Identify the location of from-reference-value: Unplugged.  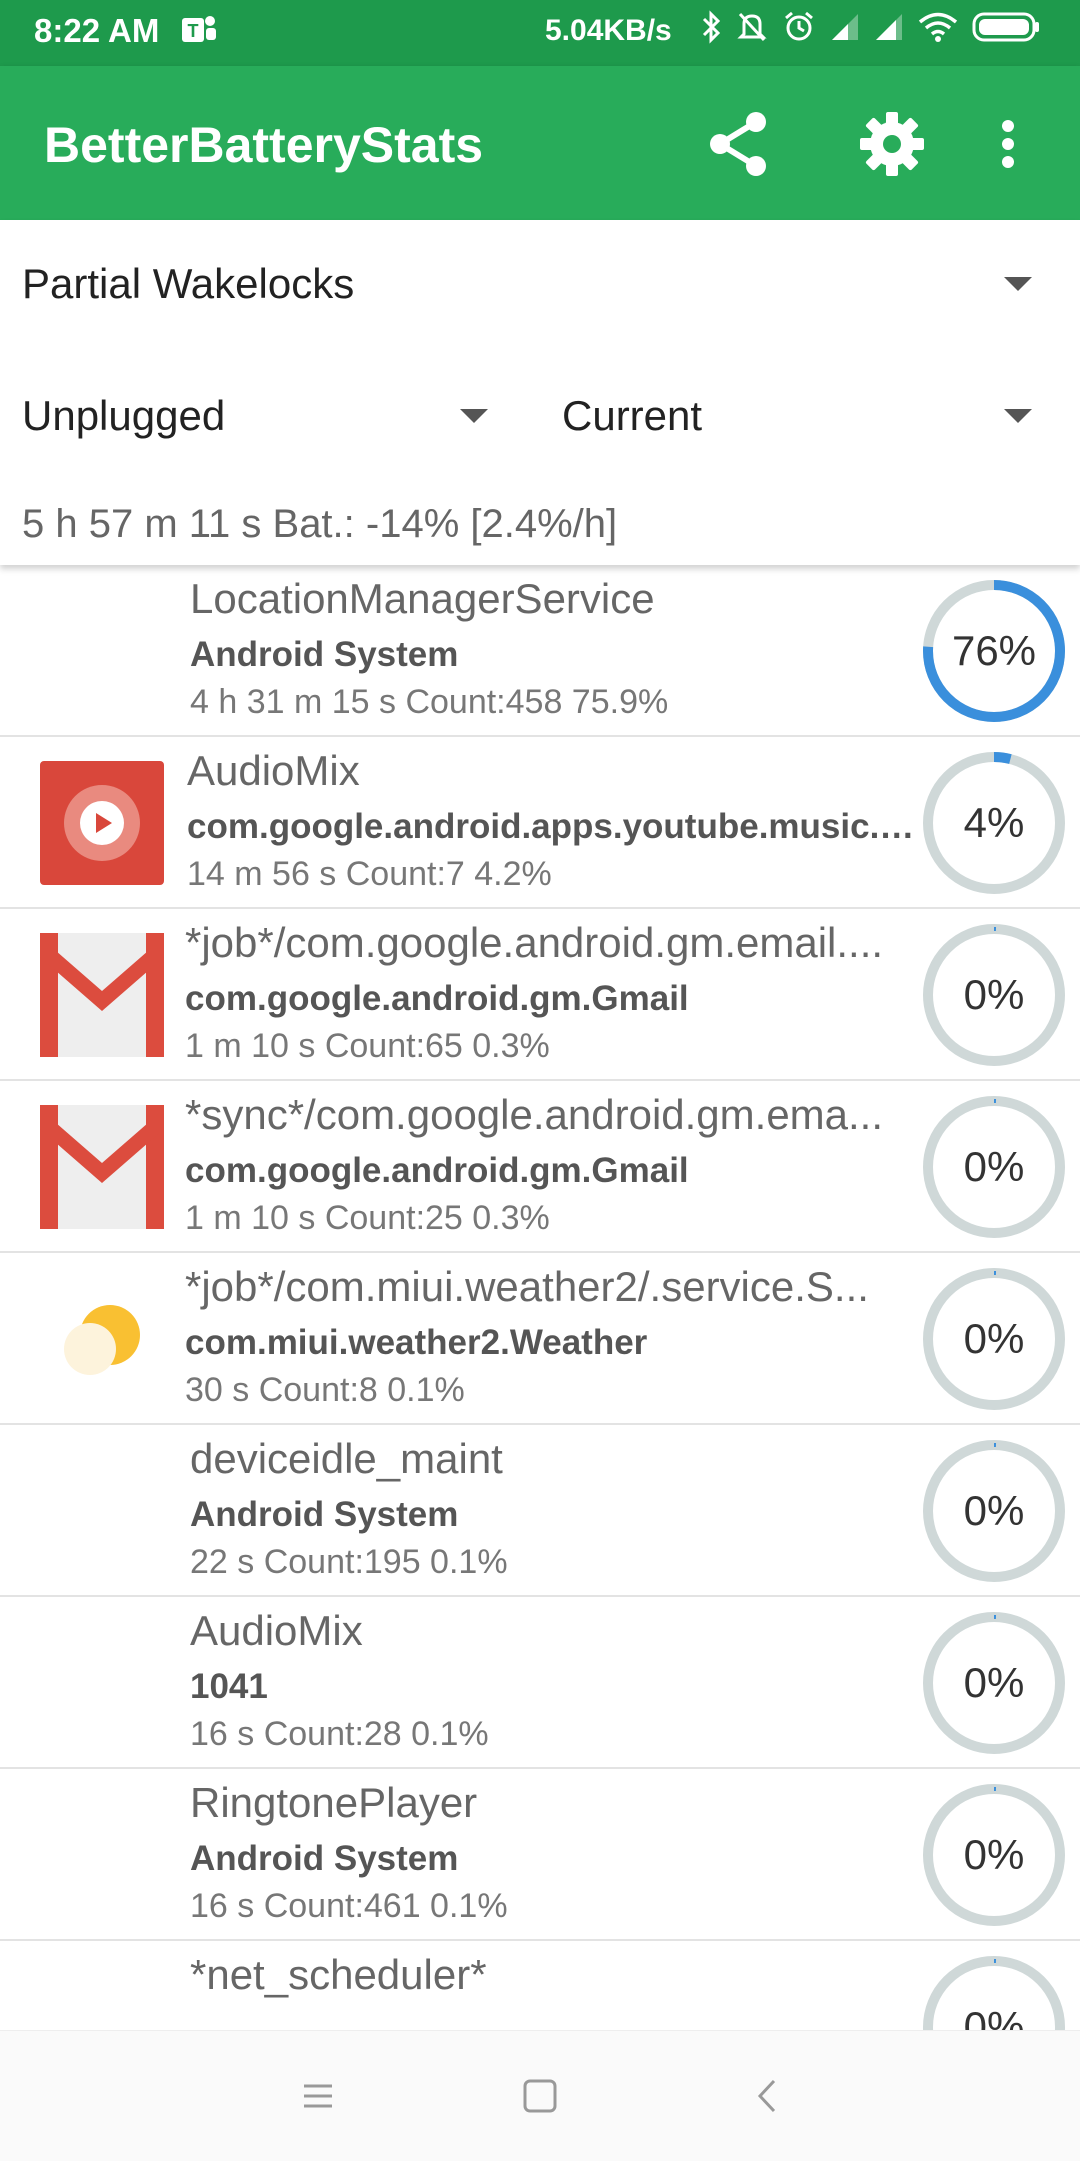
(124, 415).